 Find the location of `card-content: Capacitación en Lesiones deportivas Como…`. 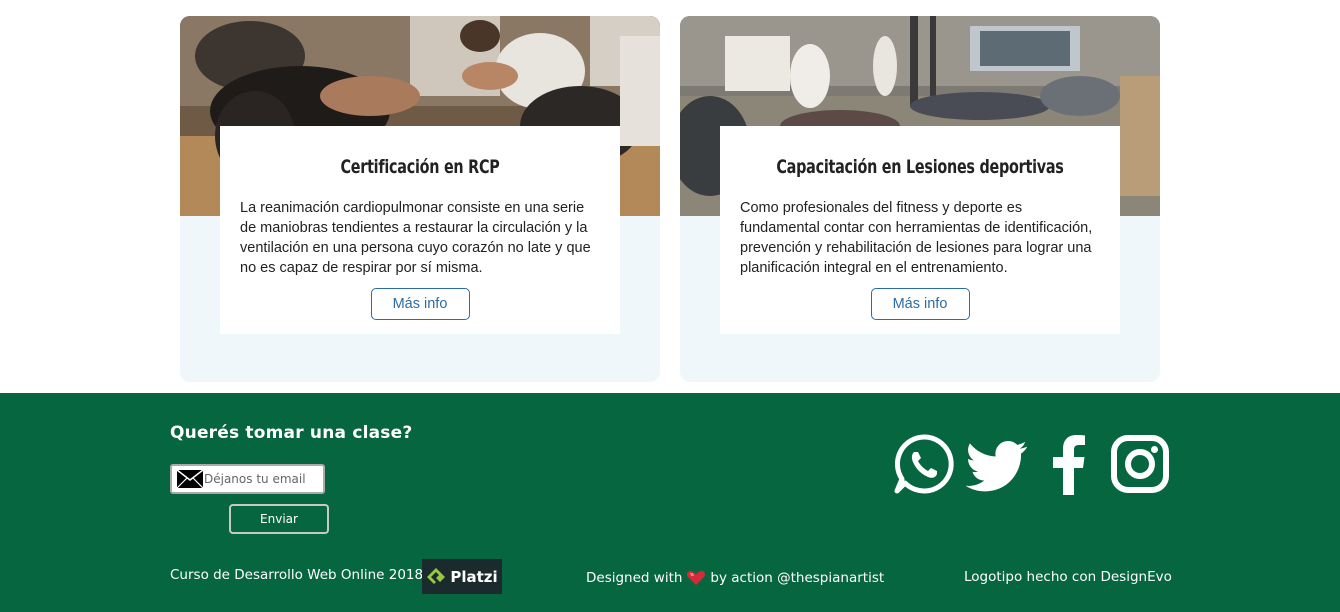

card-content: Capacitación en Lesiones deportivas Como… is located at coordinates (920, 230).